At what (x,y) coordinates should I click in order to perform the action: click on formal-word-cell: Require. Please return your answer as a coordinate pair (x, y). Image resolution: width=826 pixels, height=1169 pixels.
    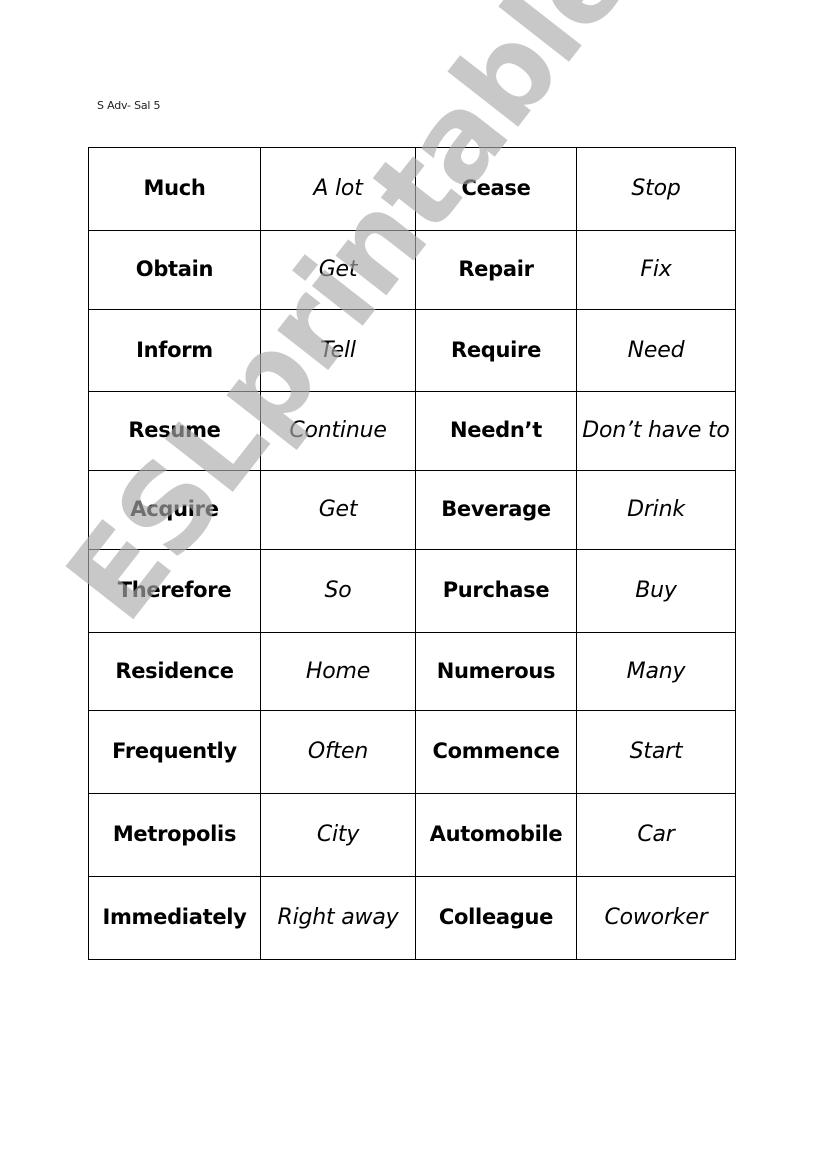
    Looking at the image, I should click on (496, 350).